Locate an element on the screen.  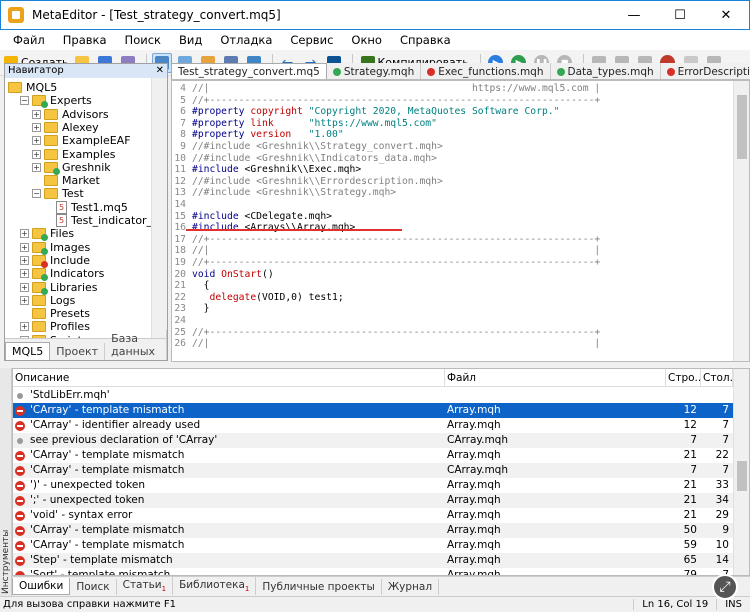
code-line: 21 { is located at coordinates (452, 286).